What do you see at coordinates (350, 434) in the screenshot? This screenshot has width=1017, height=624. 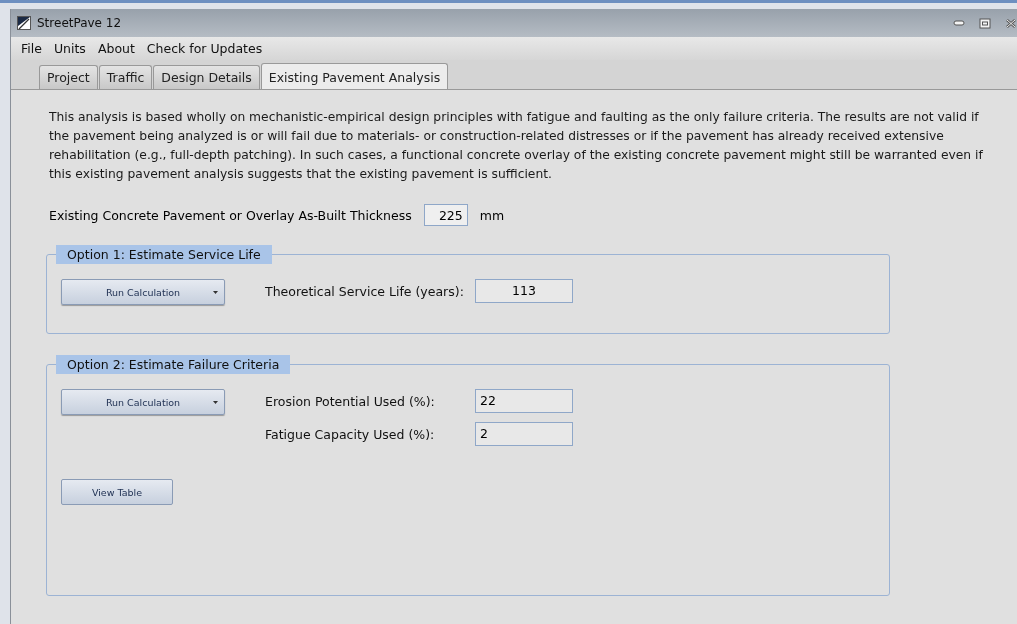 I see `result-label: Fatigue Capacity Used (%):` at bounding box center [350, 434].